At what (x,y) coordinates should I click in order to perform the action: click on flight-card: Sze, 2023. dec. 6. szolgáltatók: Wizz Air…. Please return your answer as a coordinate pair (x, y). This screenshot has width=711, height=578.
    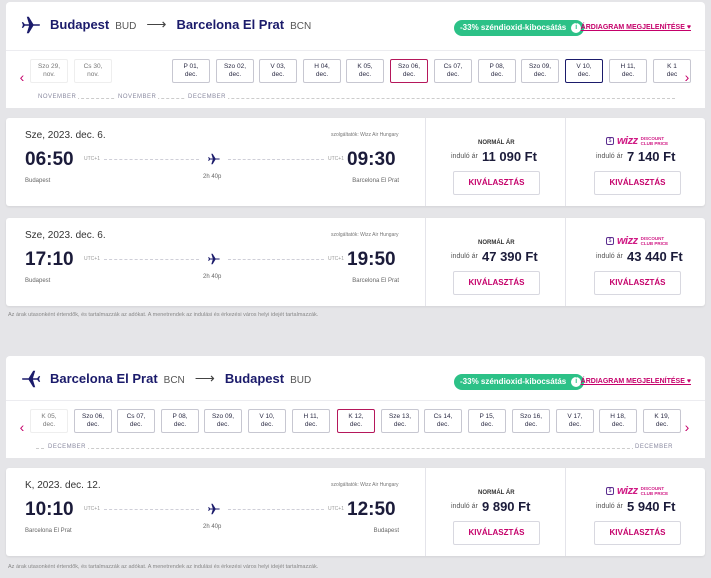
    Looking at the image, I should click on (355, 262).